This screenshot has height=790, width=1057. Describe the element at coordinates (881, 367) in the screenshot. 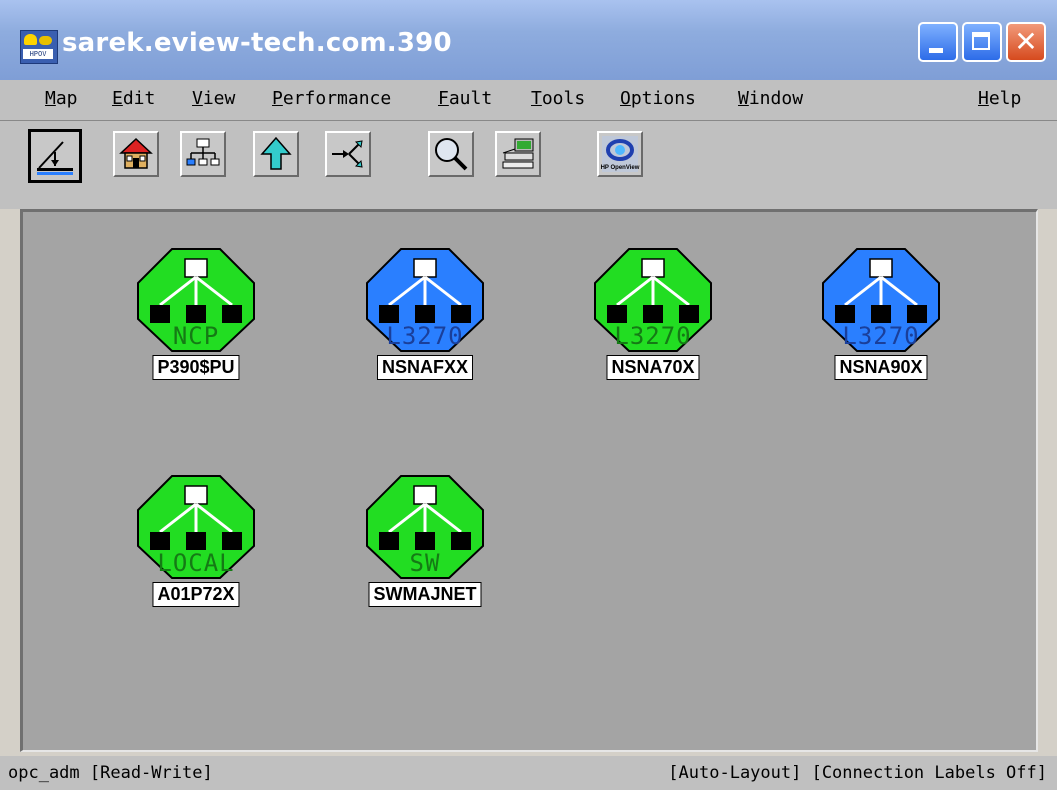

I see `node-name-label: NSNA90X` at that location.